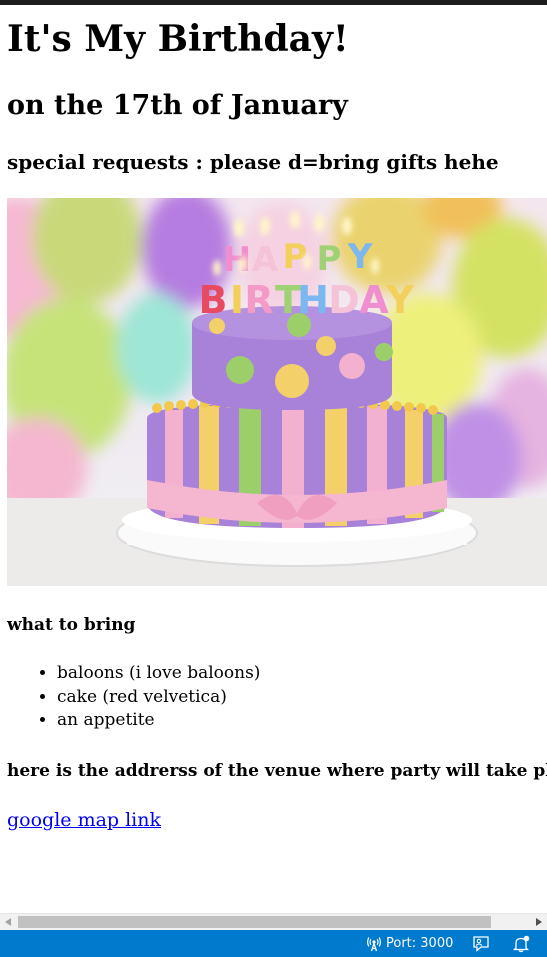  I want to click on date-heading: on the 17th of January, so click(177, 105).